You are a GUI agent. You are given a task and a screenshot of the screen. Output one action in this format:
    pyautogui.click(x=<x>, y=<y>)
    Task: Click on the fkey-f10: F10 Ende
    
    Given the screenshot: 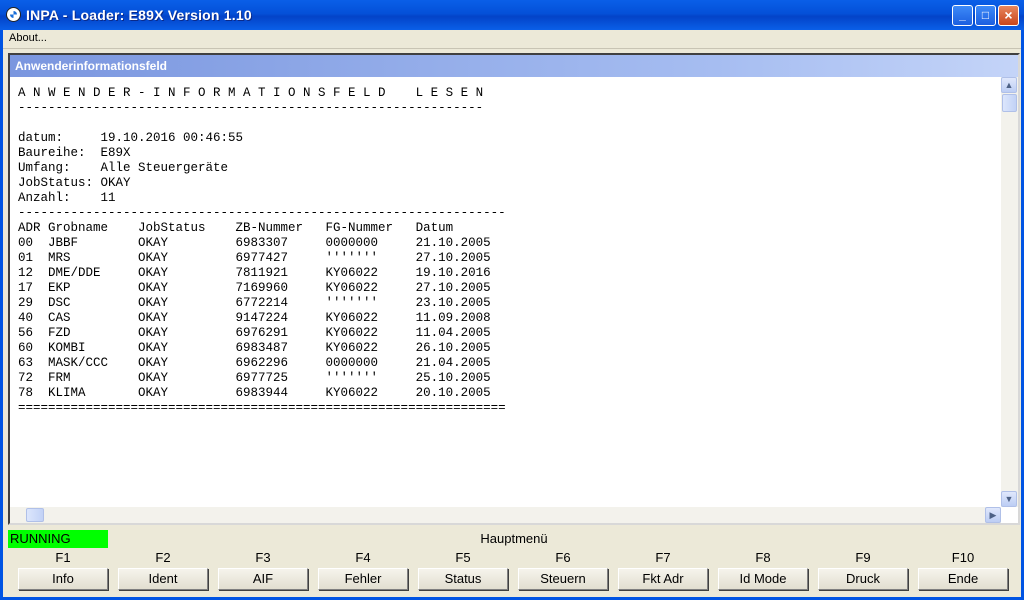 What is the action you would take?
    pyautogui.click(x=963, y=570)
    